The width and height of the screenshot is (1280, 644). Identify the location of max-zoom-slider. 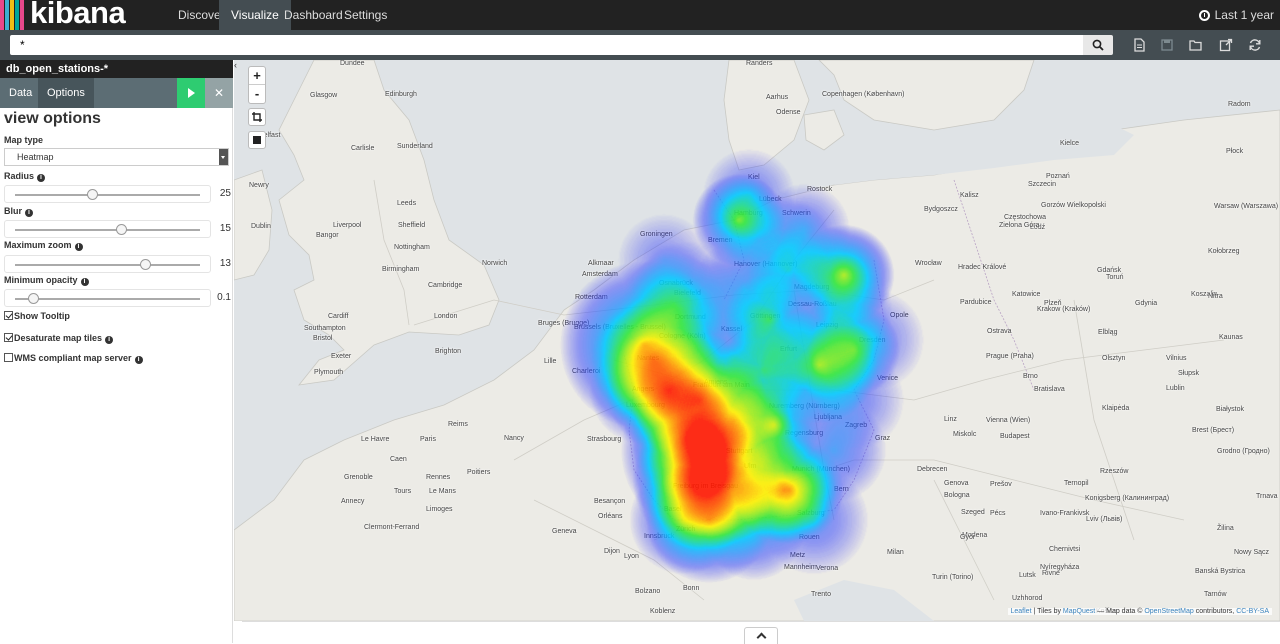
(107, 264).